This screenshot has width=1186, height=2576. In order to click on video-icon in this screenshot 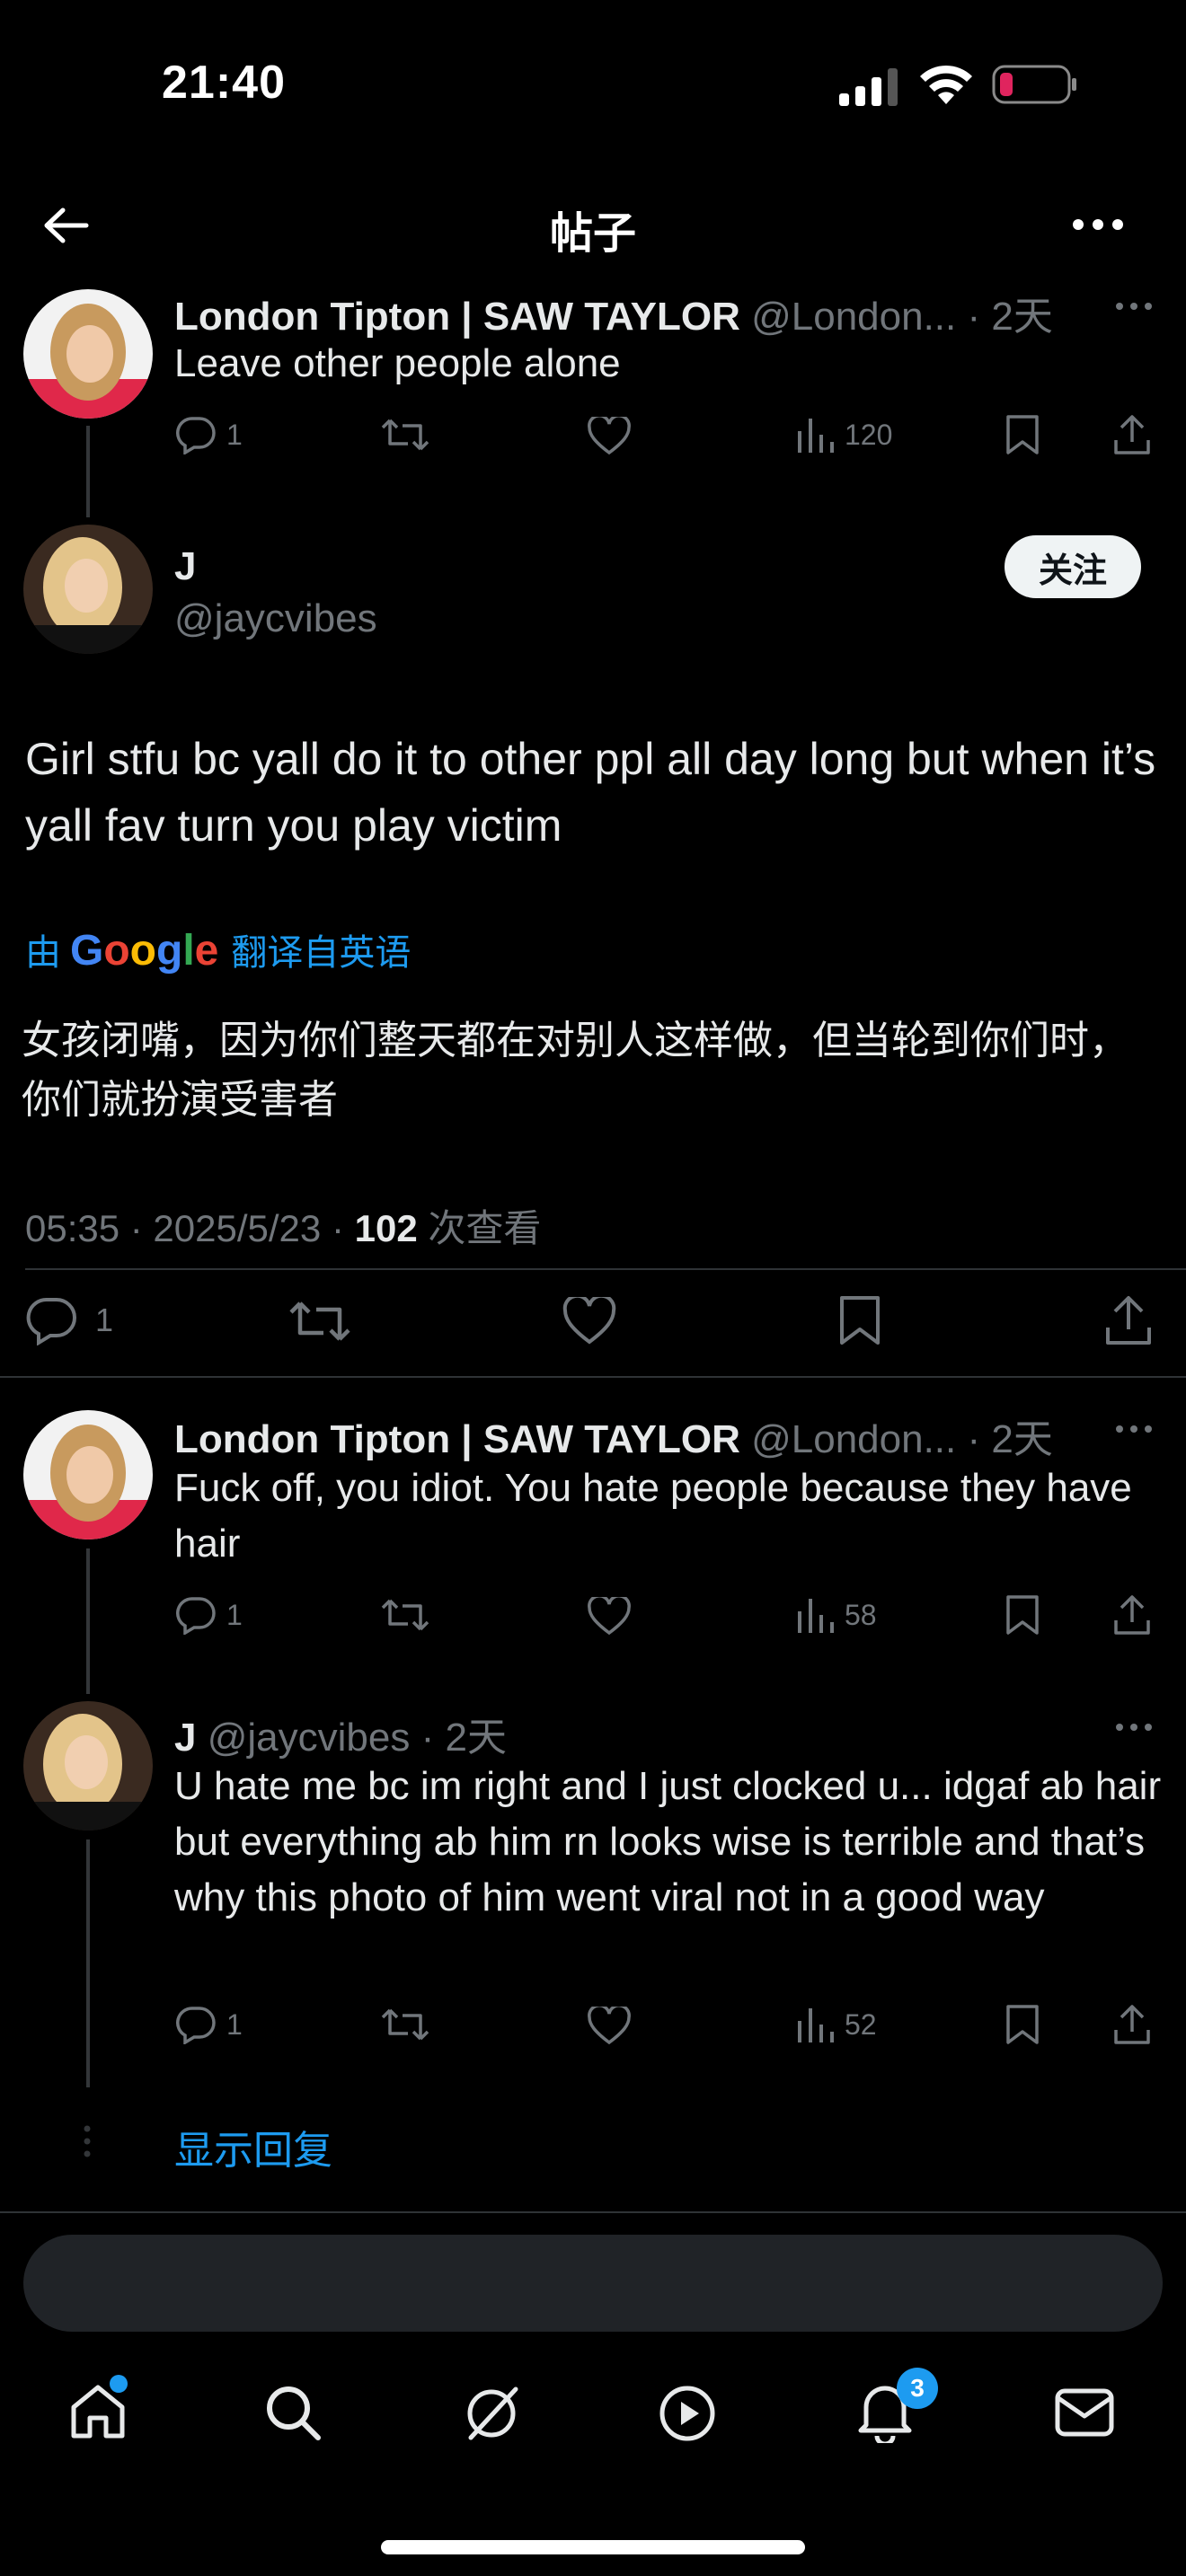, I will do `click(687, 2413)`.